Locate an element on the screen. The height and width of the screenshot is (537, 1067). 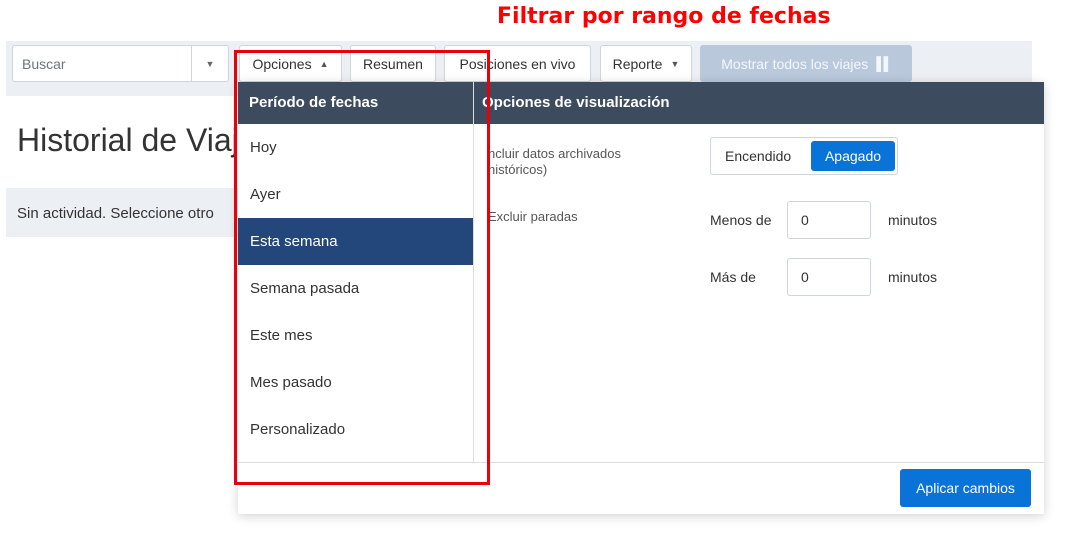
activity-message: Sin actividad. Seleccione otro is located at coordinates (115, 213).